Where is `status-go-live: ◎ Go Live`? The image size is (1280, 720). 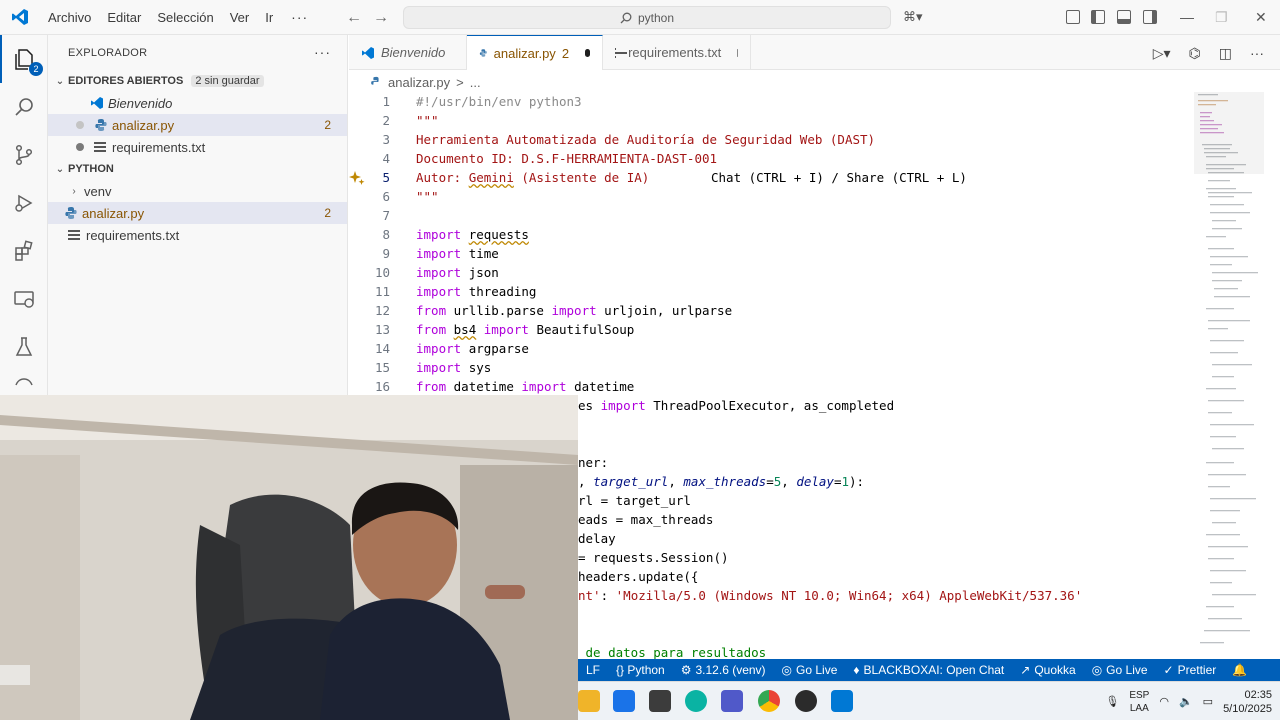 status-go-live: ◎ Go Live is located at coordinates (810, 670).